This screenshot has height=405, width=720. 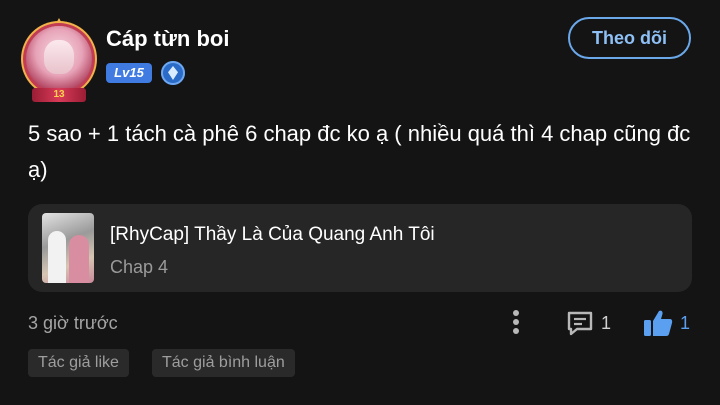 What do you see at coordinates (629, 38) in the screenshot?
I see `follow-button: Theo dõi` at bounding box center [629, 38].